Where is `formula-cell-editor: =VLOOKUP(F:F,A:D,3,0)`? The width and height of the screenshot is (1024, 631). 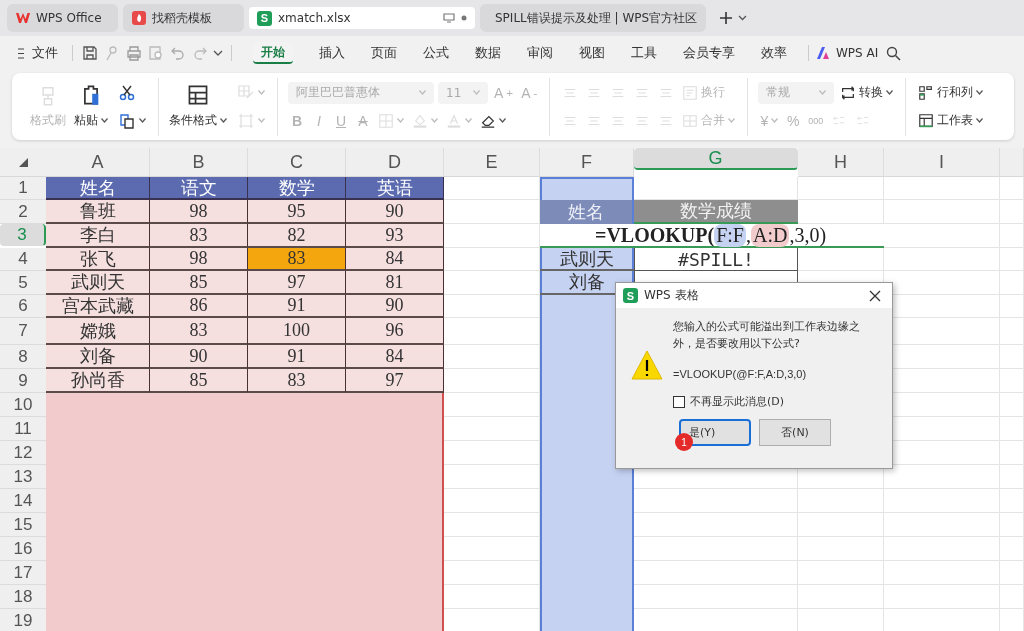 formula-cell-editor: =VLOOKUP(F:F,A:D,3,0) is located at coordinates (712, 236).